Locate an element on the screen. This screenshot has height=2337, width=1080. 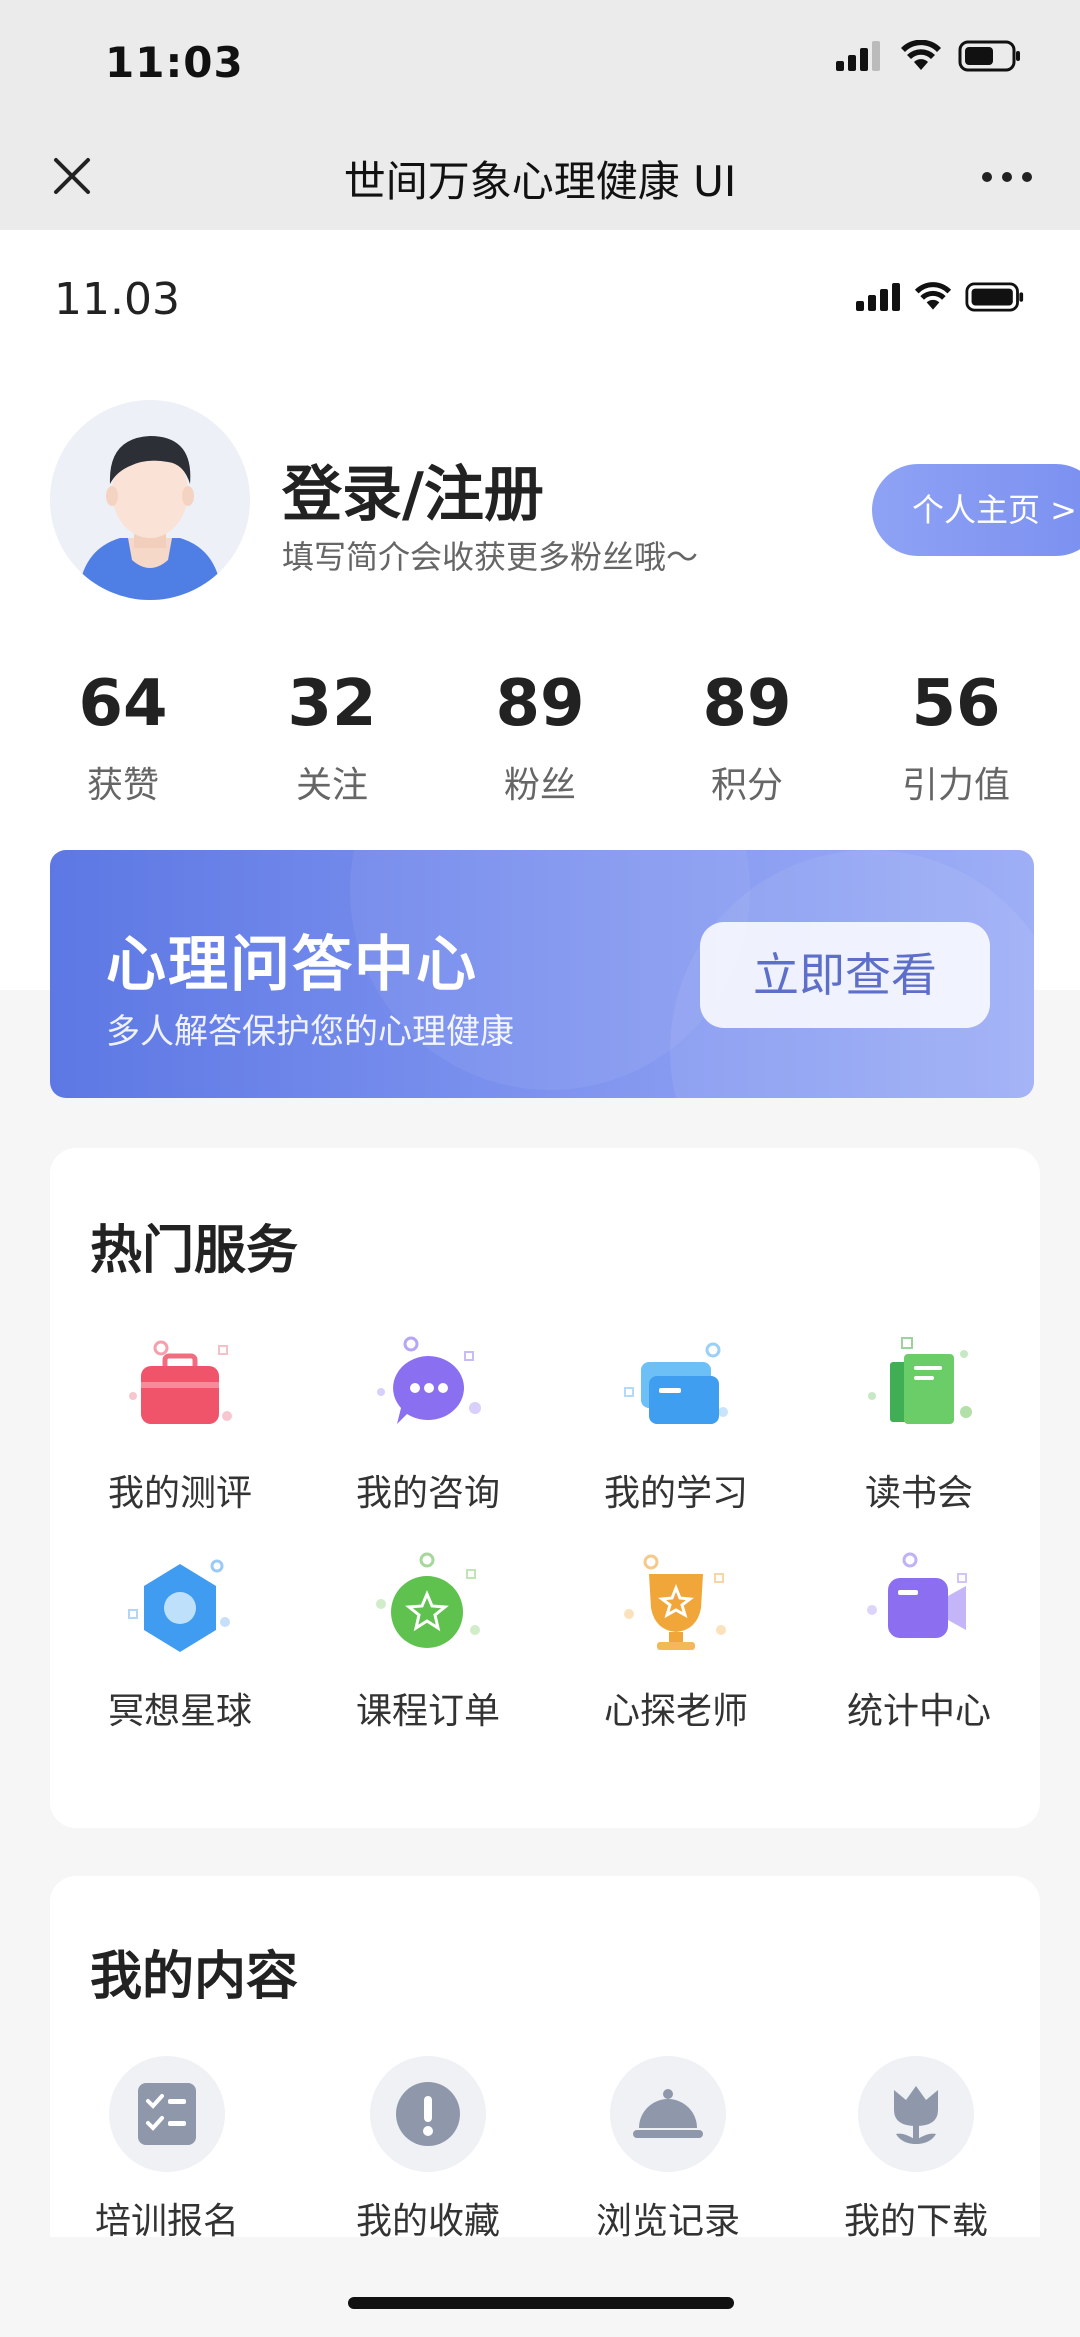
service-my-consultation: 我的咨询 is located at coordinates (428, 1424).